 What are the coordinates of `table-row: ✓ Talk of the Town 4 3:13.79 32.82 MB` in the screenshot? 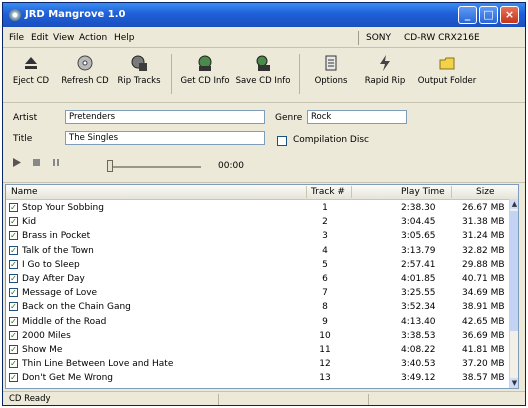 It's located at (258, 251).